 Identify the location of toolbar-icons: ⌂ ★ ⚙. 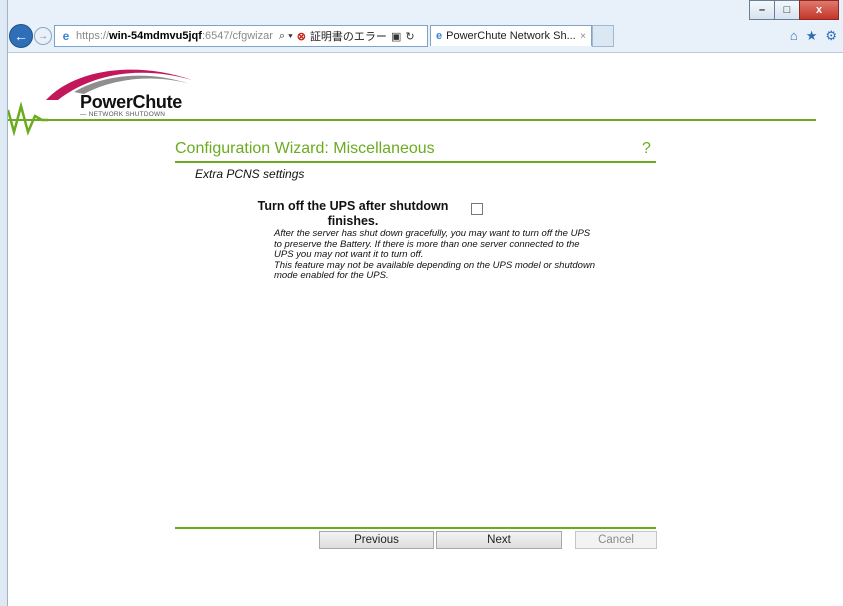
(813, 36).